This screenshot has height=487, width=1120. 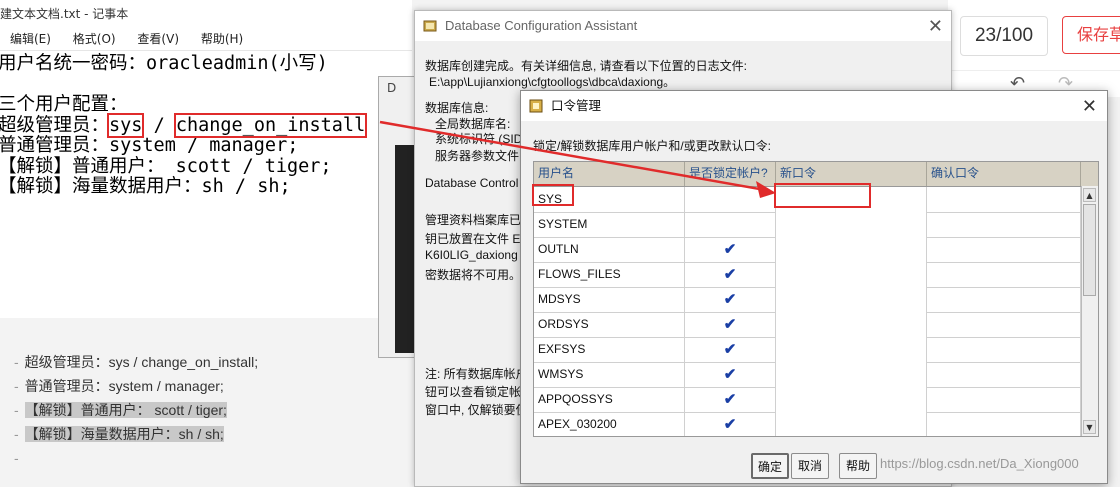 I want to click on title-char-count: 23/100, so click(x=1004, y=36).